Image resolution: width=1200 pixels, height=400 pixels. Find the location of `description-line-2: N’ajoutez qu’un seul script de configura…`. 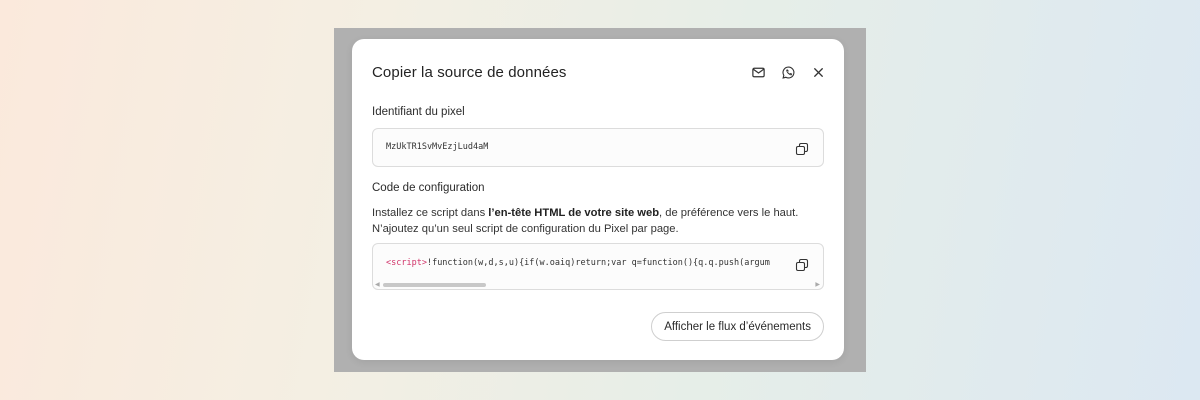

description-line-2: N’ajoutez qu’un seul script de configura… is located at coordinates (525, 229).